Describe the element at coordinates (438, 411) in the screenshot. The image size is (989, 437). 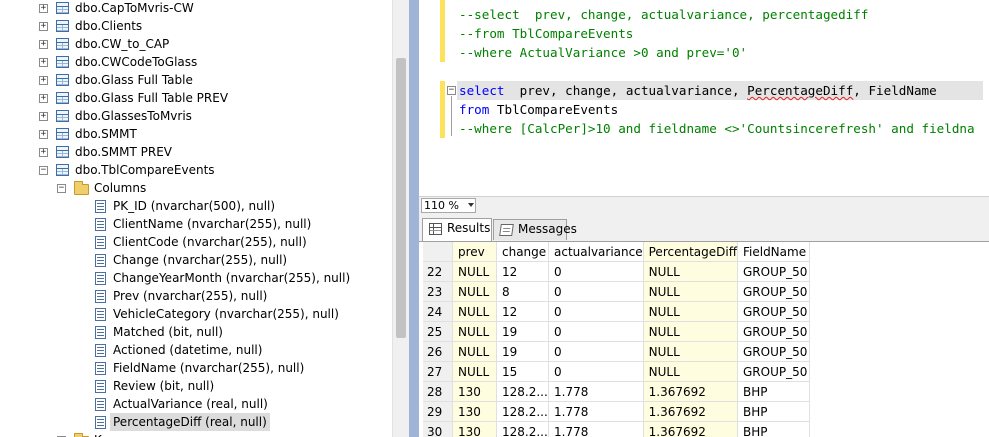
I see `row-number-cell: 29` at that location.